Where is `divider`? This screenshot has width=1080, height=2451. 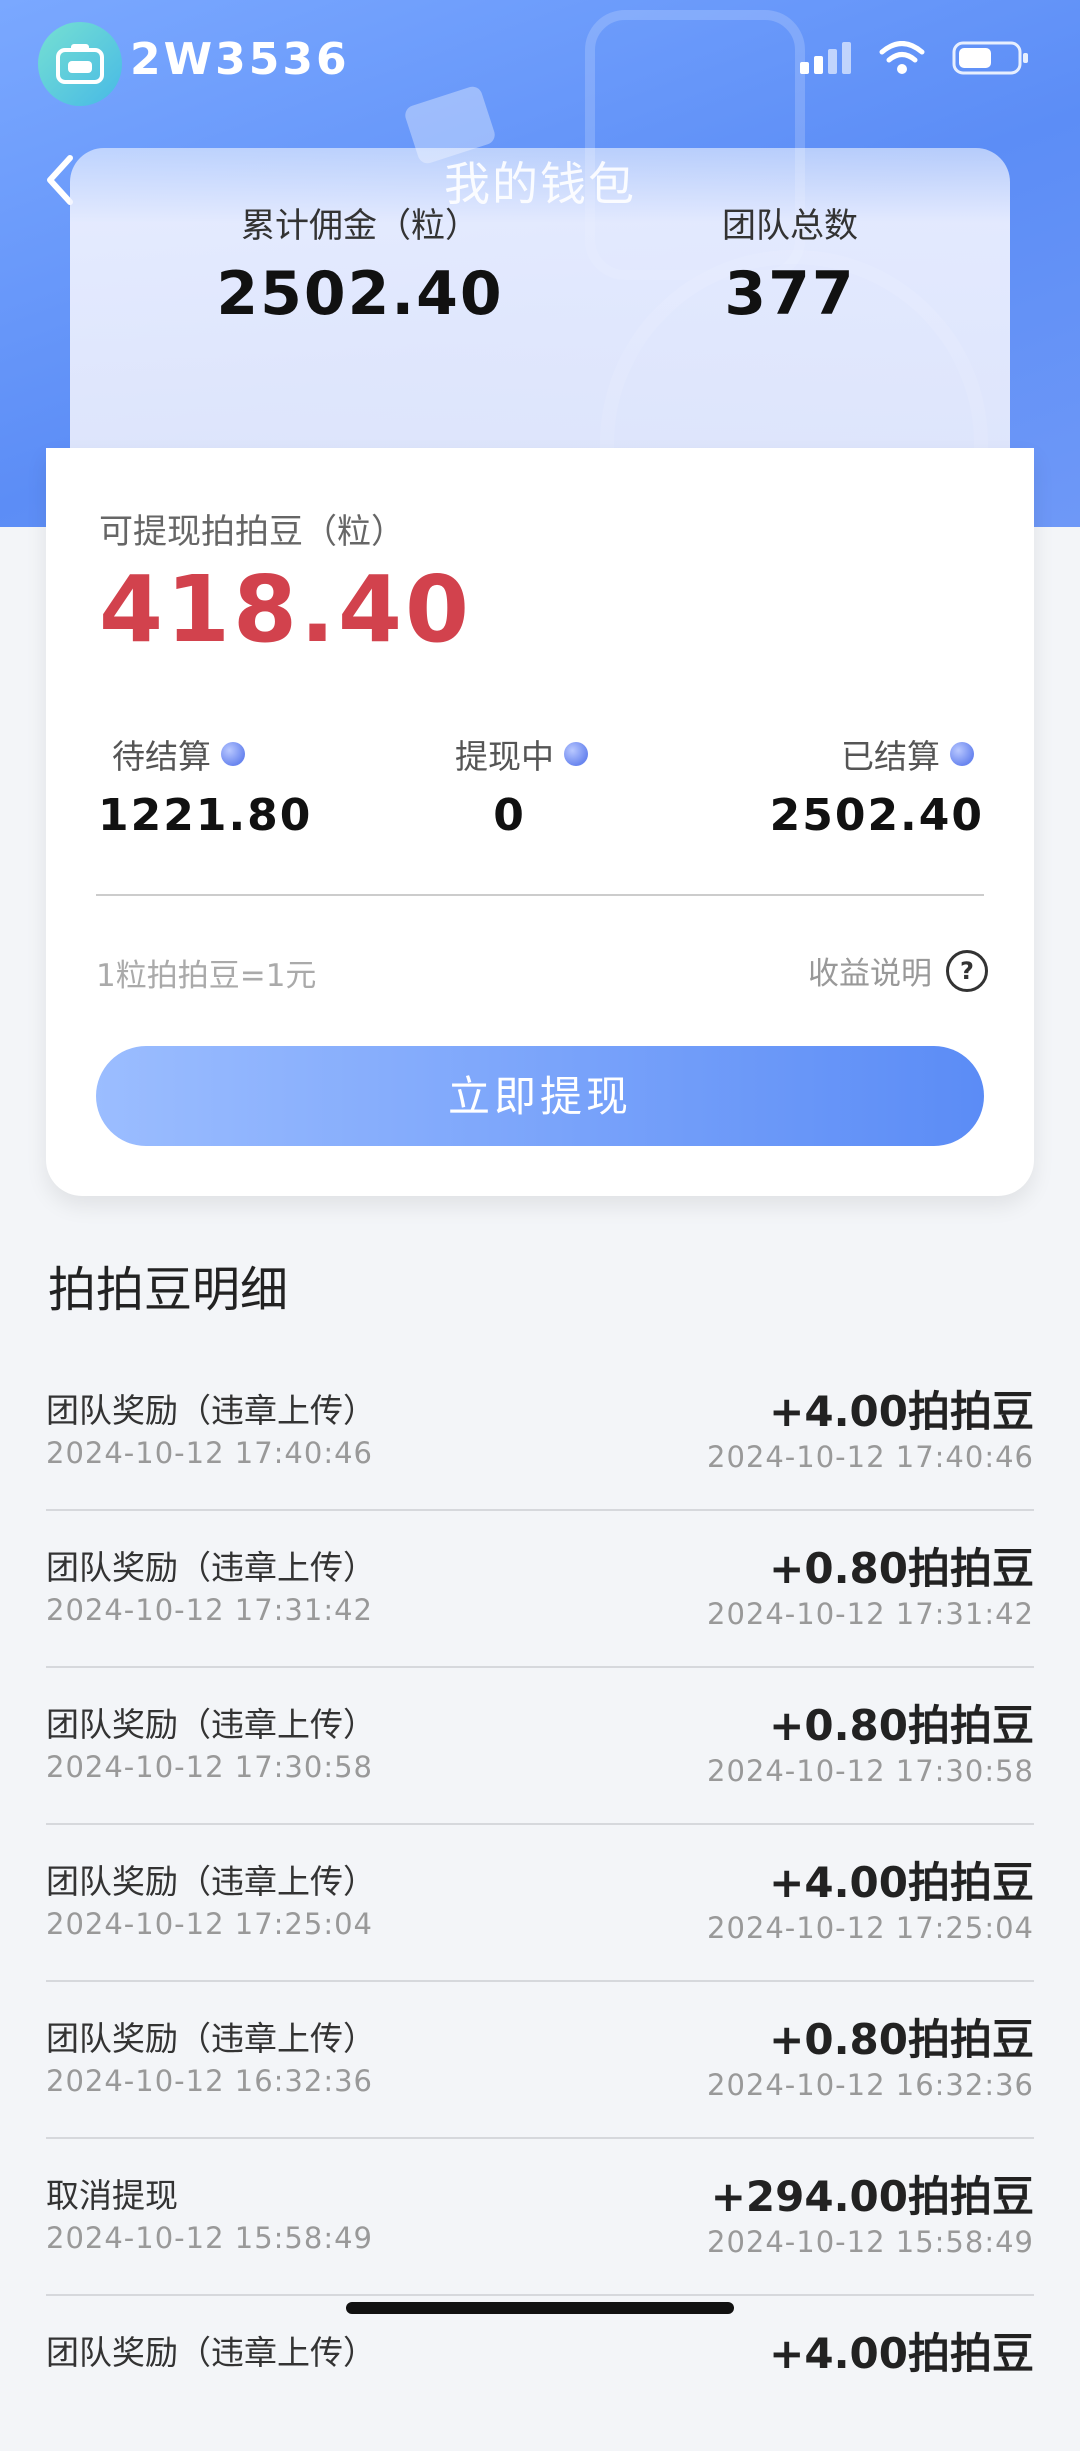
divider is located at coordinates (540, 895).